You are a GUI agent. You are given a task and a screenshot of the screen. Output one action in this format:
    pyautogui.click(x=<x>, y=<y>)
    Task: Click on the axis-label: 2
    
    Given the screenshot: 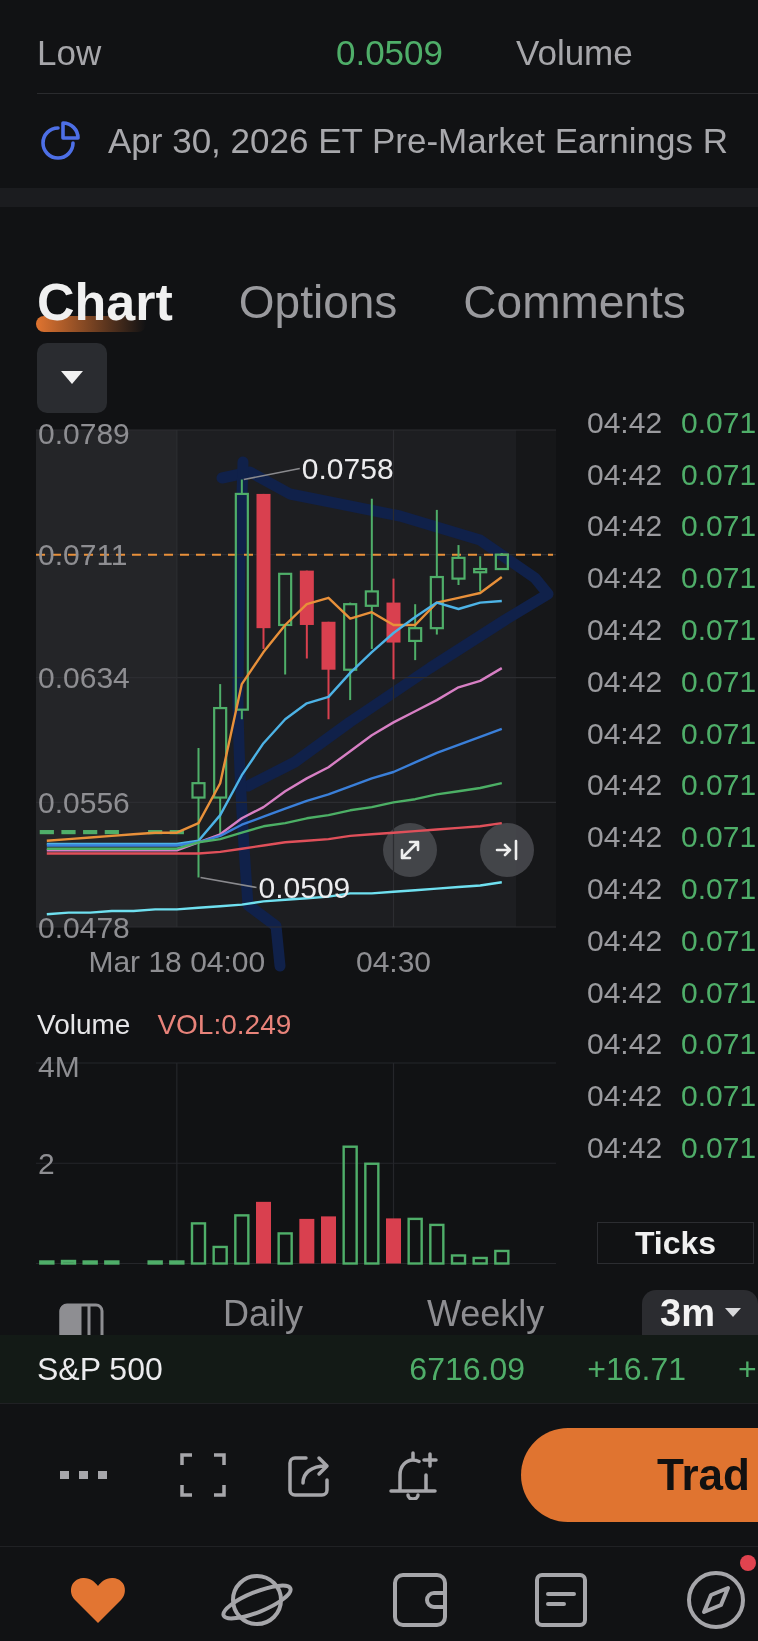 What is the action you would take?
    pyautogui.click(x=46, y=1163)
    